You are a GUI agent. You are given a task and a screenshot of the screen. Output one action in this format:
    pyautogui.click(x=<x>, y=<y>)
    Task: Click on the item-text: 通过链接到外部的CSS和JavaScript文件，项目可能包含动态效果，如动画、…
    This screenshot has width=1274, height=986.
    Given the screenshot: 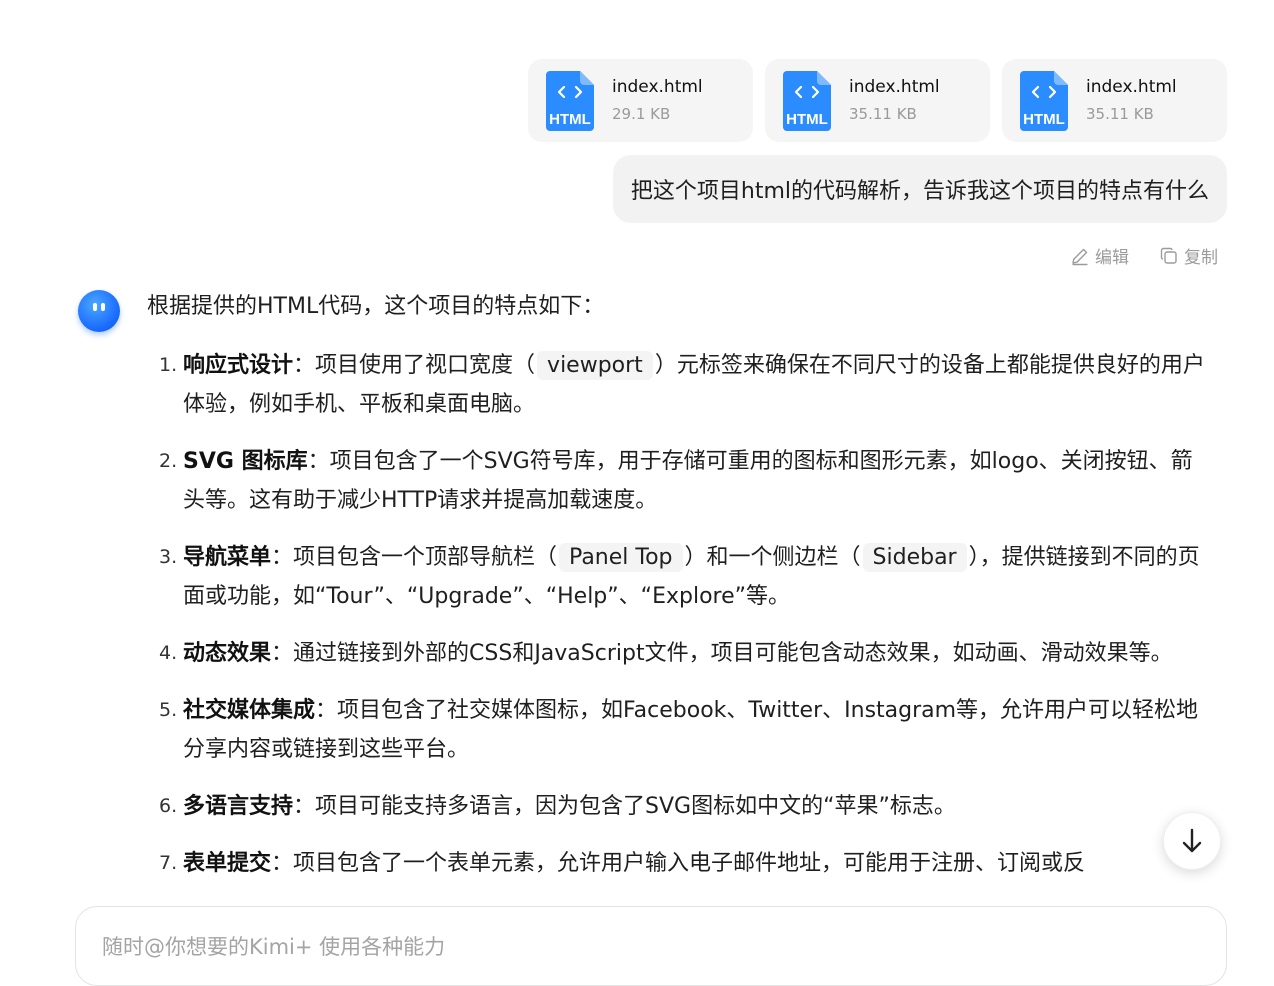 What is the action you would take?
    pyautogui.click(x=733, y=653)
    